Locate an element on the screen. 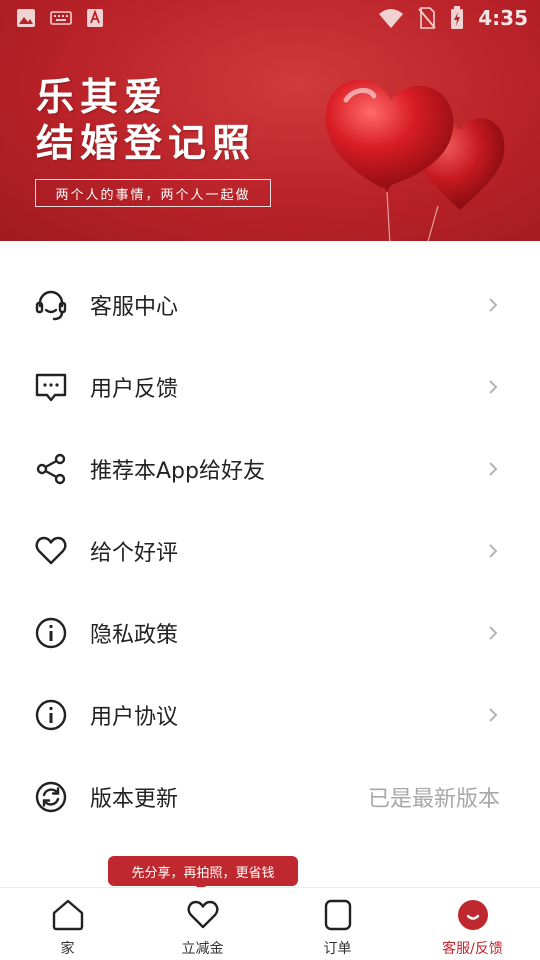  bottom-nav: 家 立减金 订单 客服/反馈 is located at coordinates (270, 923).